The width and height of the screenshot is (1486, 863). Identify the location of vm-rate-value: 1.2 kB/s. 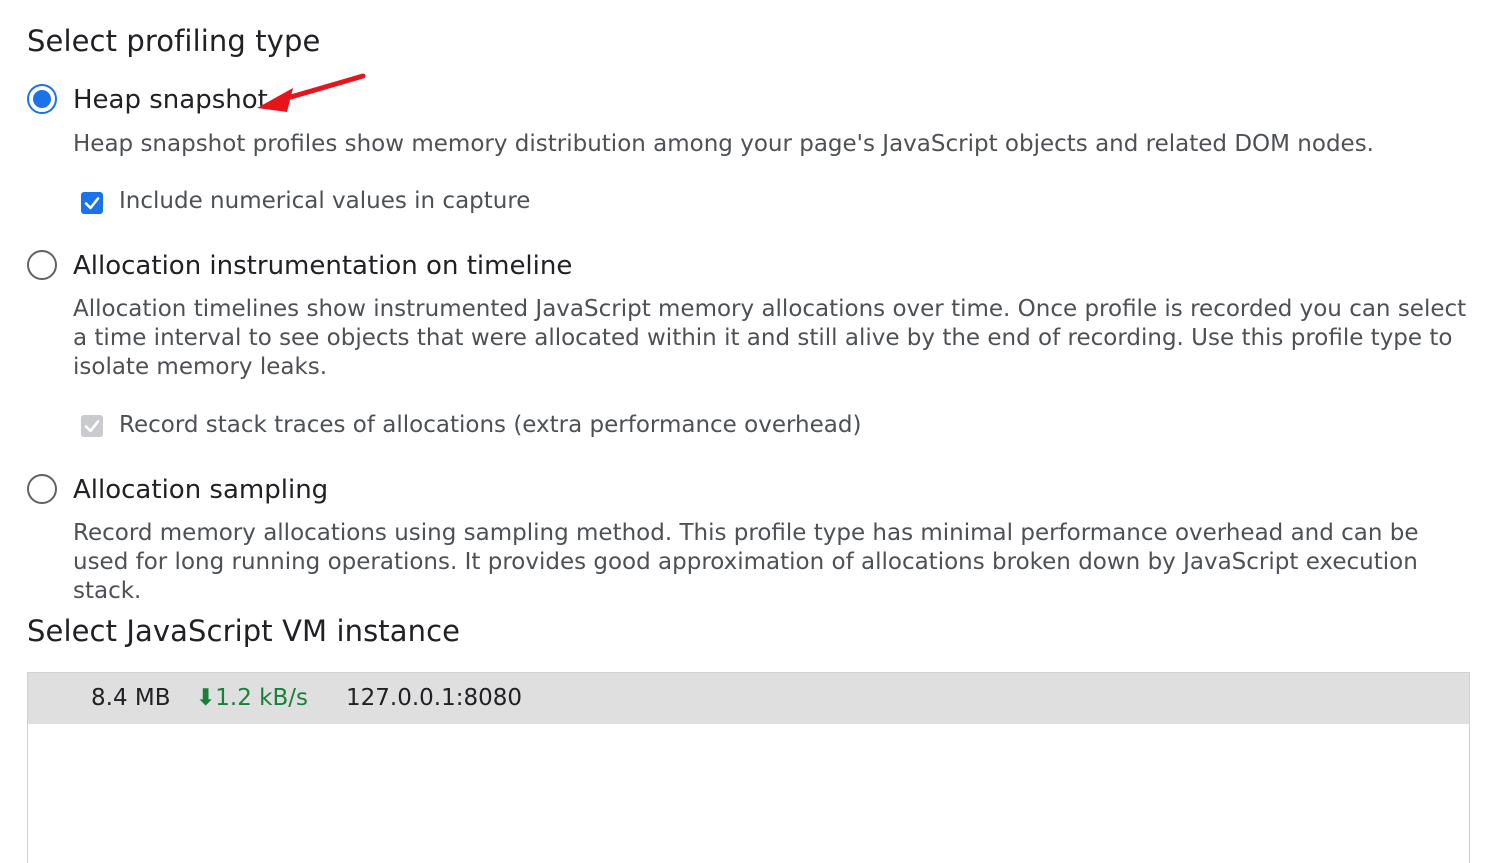
(261, 698).